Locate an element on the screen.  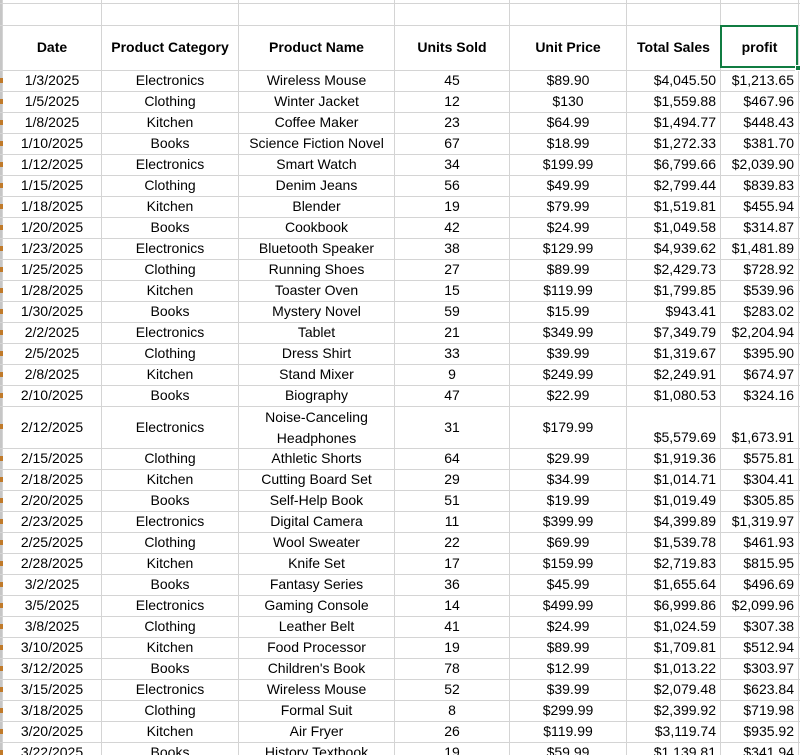
cell-units: 26 is located at coordinates (452, 731).